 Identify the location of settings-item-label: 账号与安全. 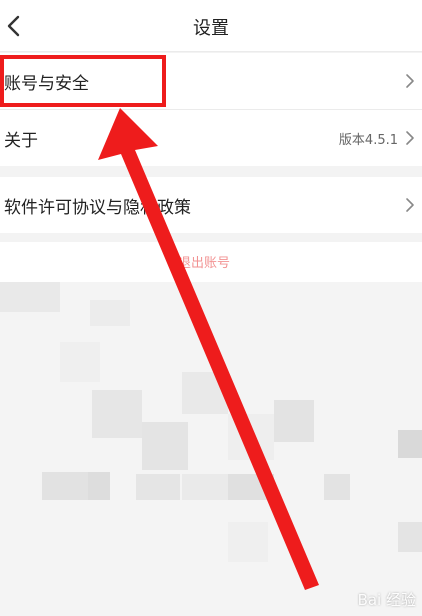
(46, 84).